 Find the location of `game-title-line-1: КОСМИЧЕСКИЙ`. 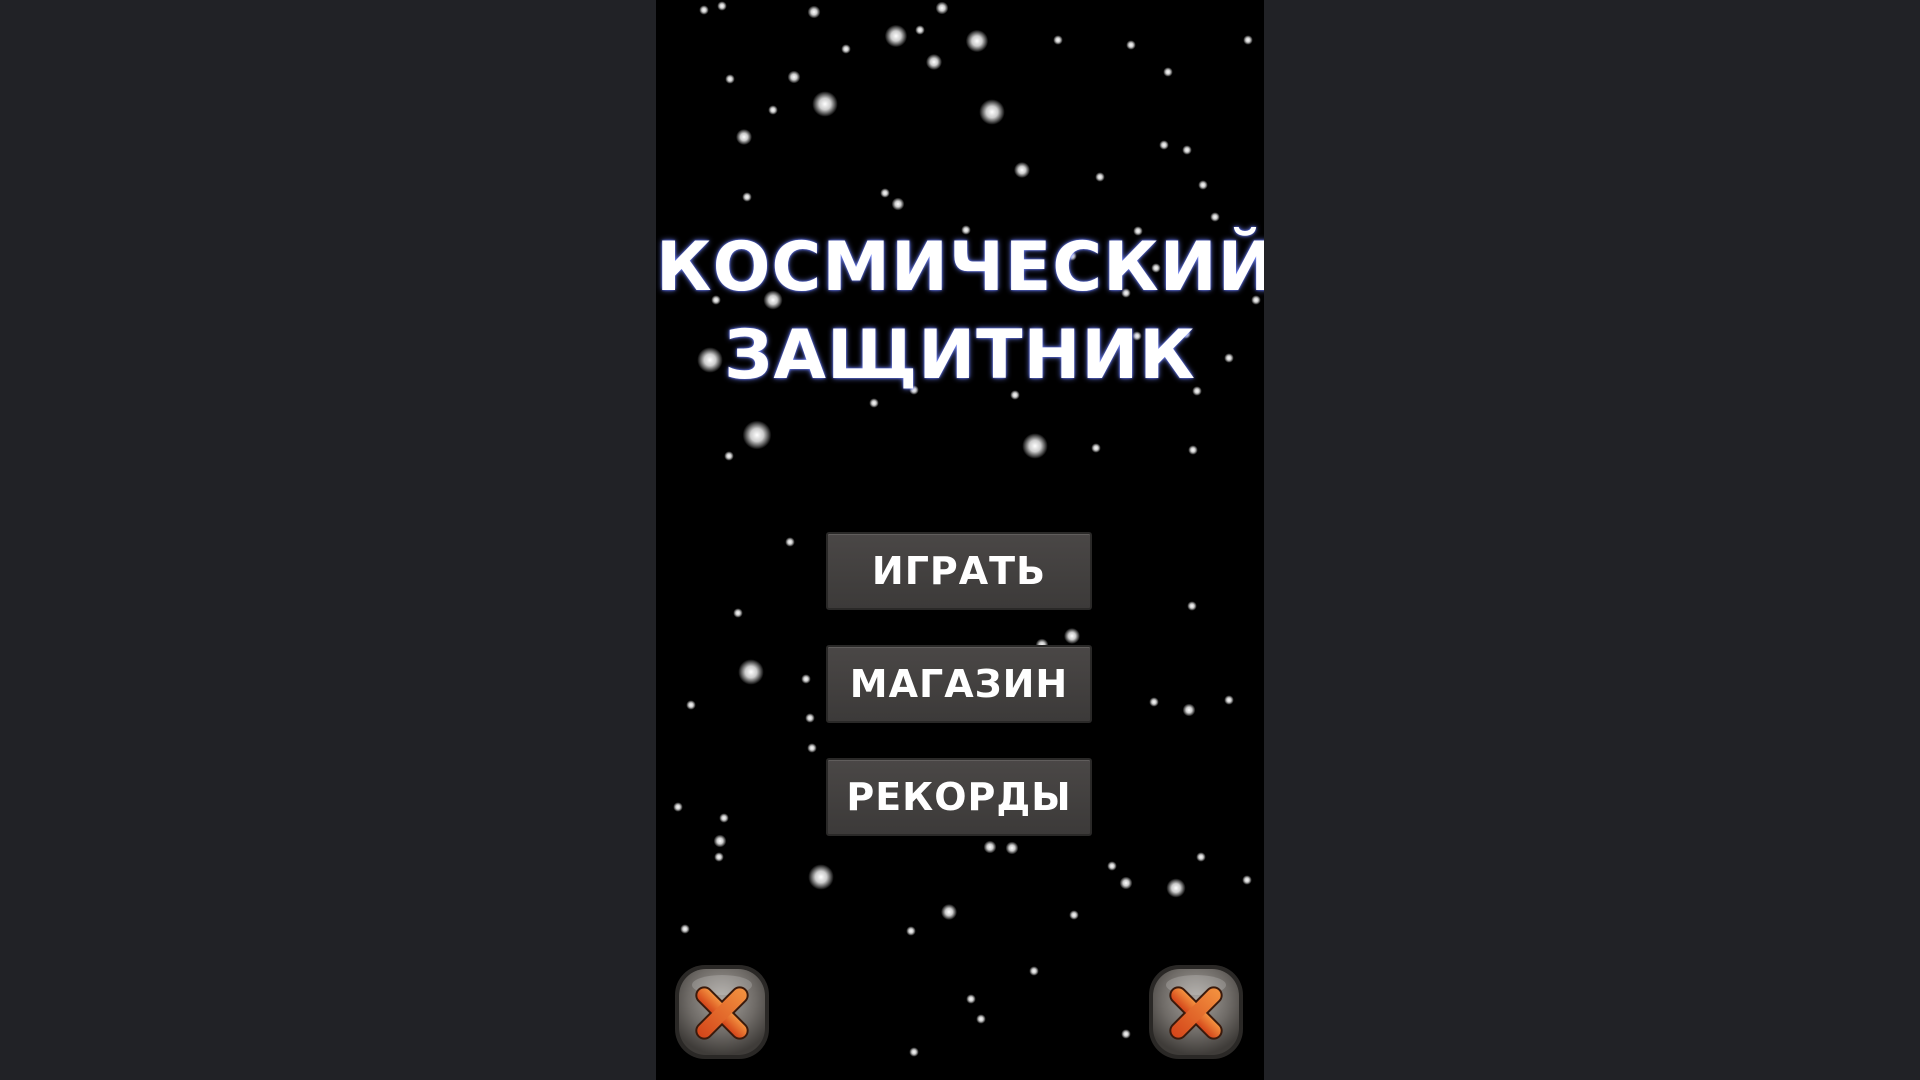

game-title-line-1: КОСМИЧЕСКИЙ is located at coordinates (960, 267).